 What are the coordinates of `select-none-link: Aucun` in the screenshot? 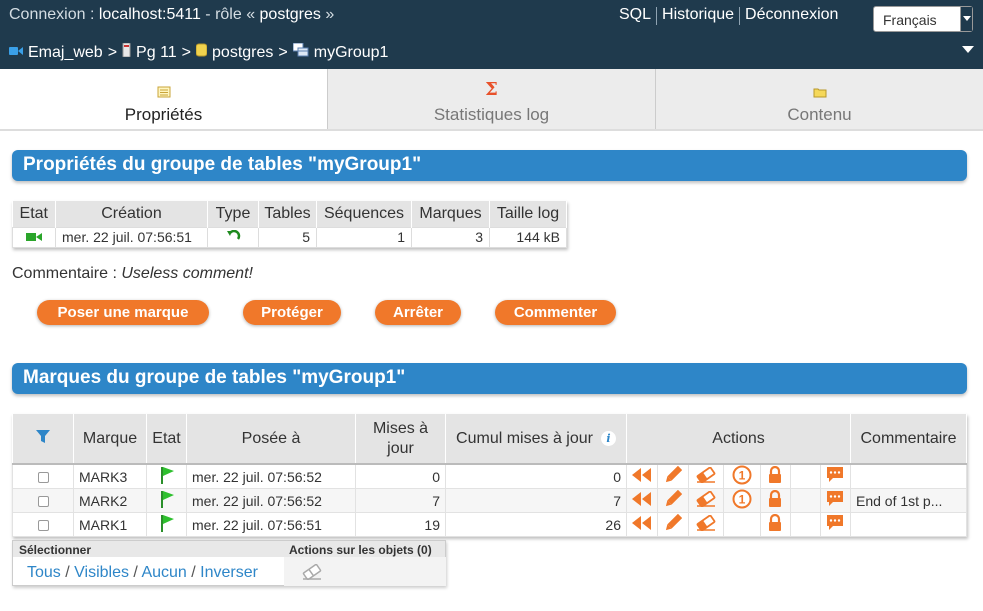 It's located at (163, 572).